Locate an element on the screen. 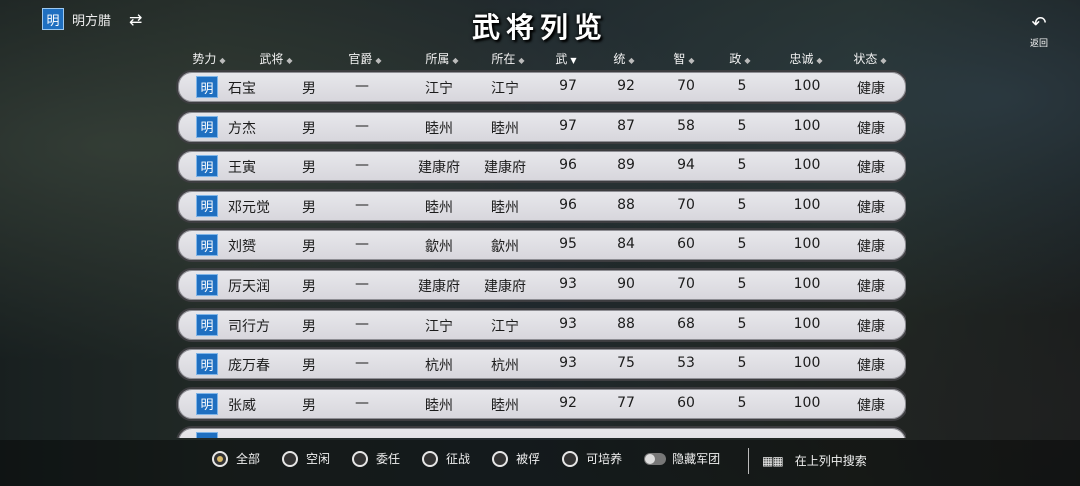 Image resolution: width=1080 pixels, height=486 pixels. back-button: ↶ 返回 is located at coordinates (1039, 34).